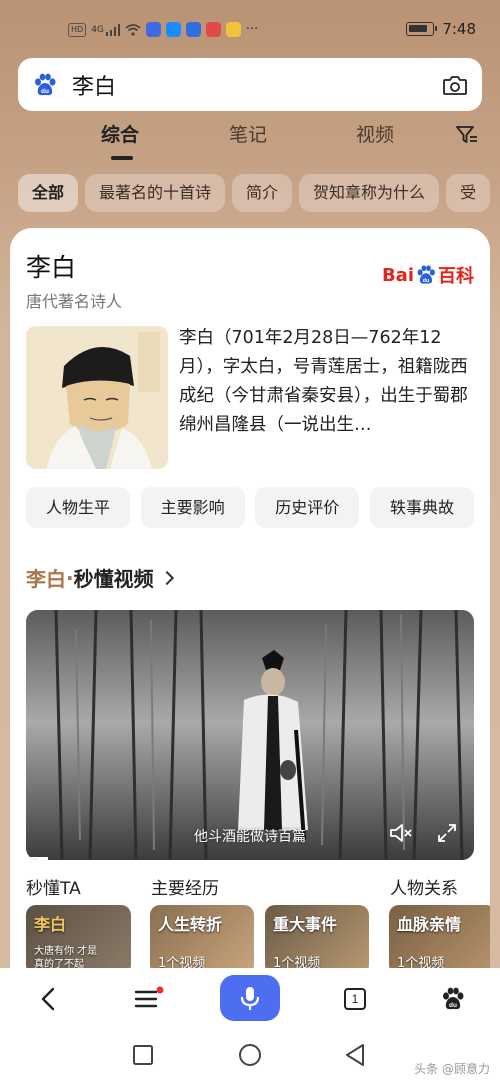  Describe the element at coordinates (112, 29) in the screenshot. I see `signal-icon` at that location.